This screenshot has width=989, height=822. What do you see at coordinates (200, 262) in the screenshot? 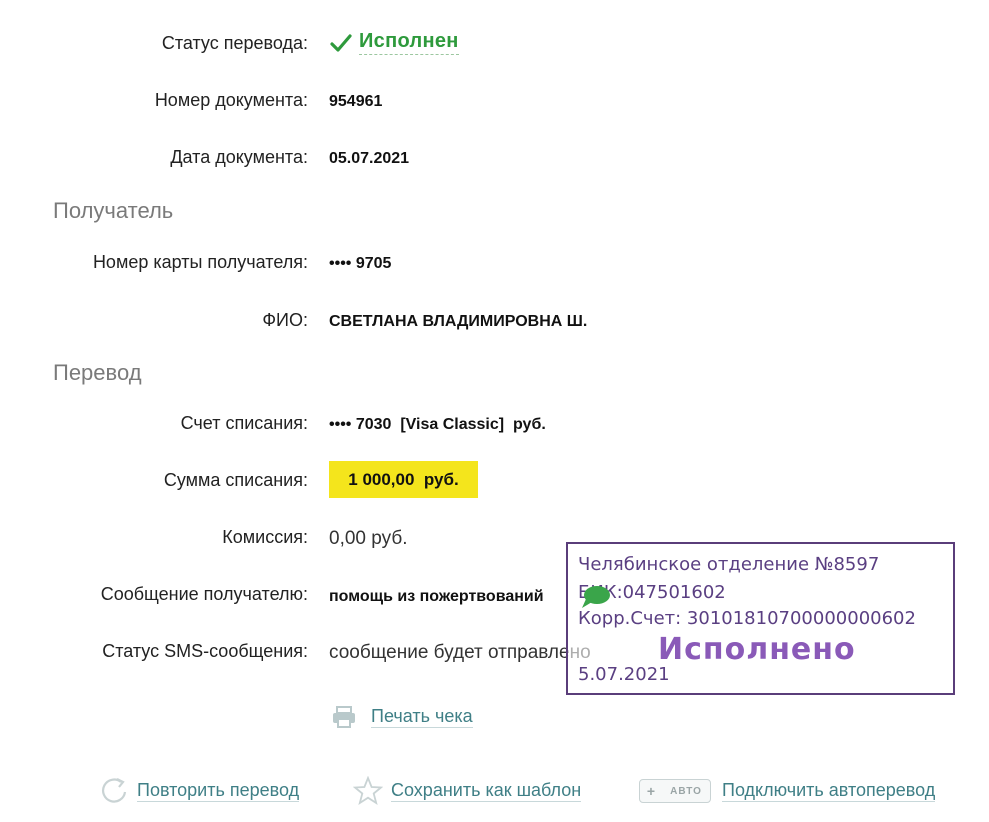
I see `recipient-card-label: Номер карты получателя:` at bounding box center [200, 262].